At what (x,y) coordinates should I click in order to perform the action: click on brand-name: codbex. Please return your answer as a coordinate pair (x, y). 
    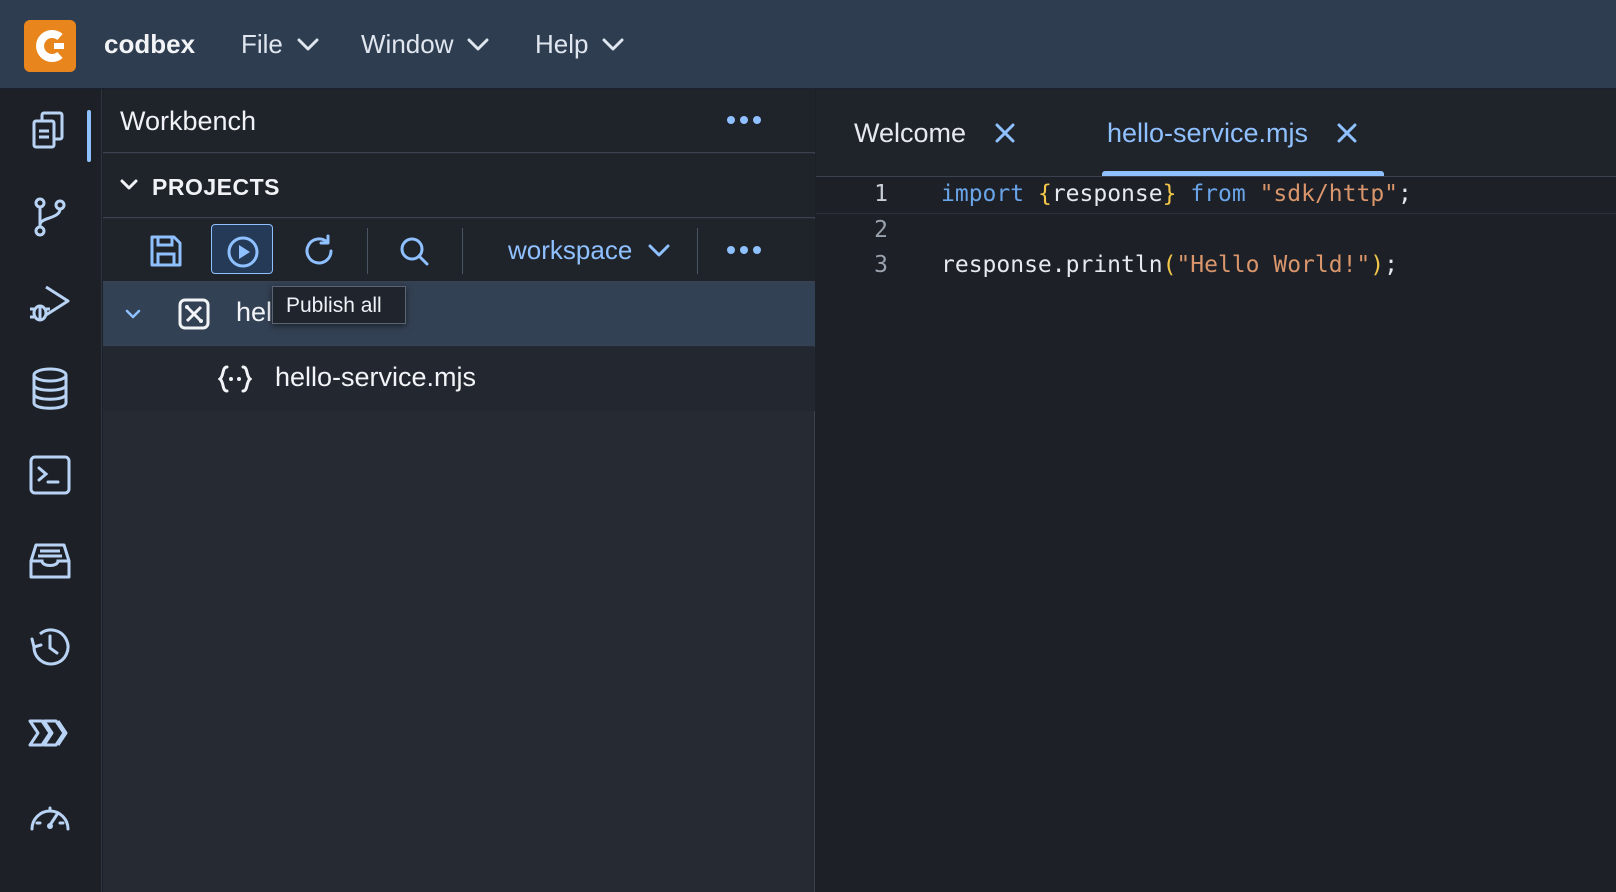
    Looking at the image, I should click on (150, 44).